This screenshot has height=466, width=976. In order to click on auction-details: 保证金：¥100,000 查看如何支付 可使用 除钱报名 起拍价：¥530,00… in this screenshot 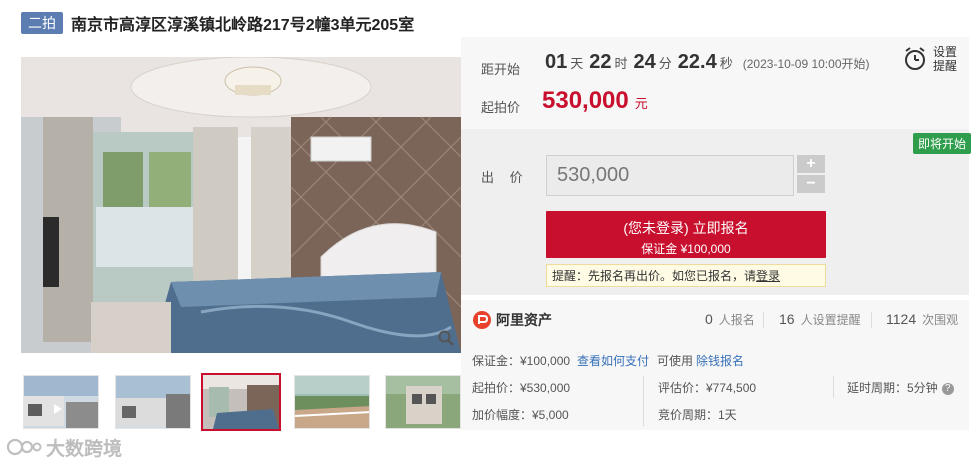, I will do `click(715, 385)`.